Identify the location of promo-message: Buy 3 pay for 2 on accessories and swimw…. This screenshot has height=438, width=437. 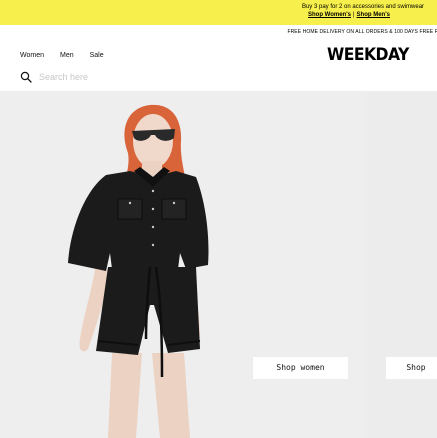
(363, 7).